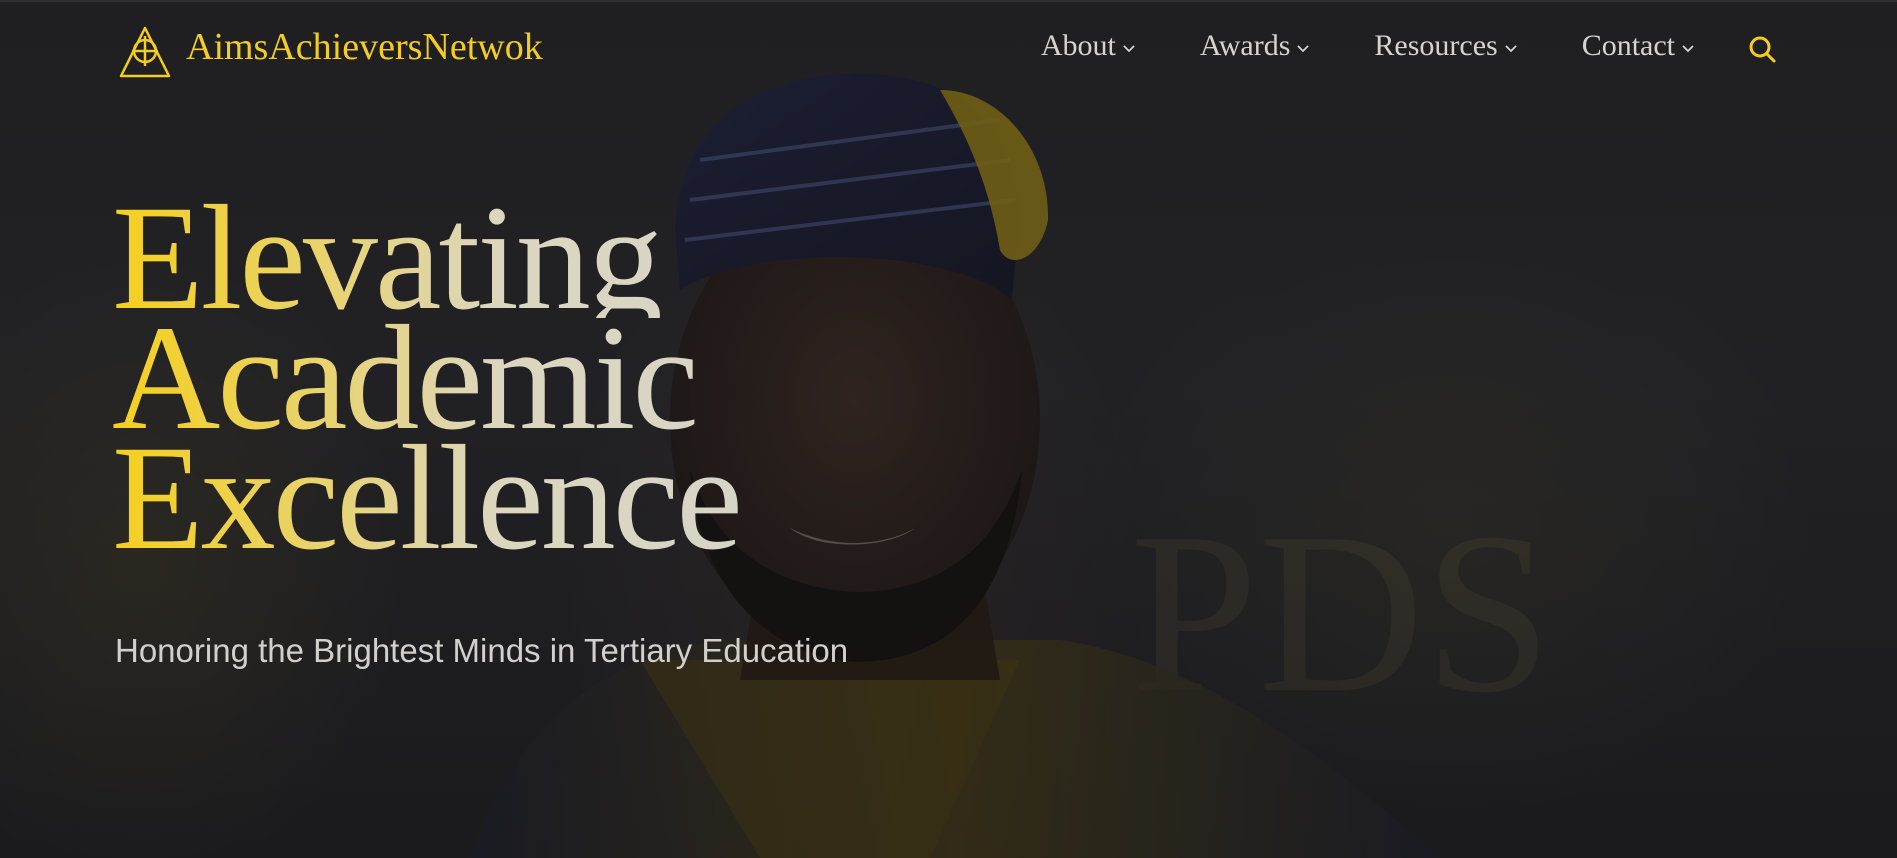 The height and width of the screenshot is (858, 1897). I want to click on menu-item-awards: Awards, so click(1255, 46).